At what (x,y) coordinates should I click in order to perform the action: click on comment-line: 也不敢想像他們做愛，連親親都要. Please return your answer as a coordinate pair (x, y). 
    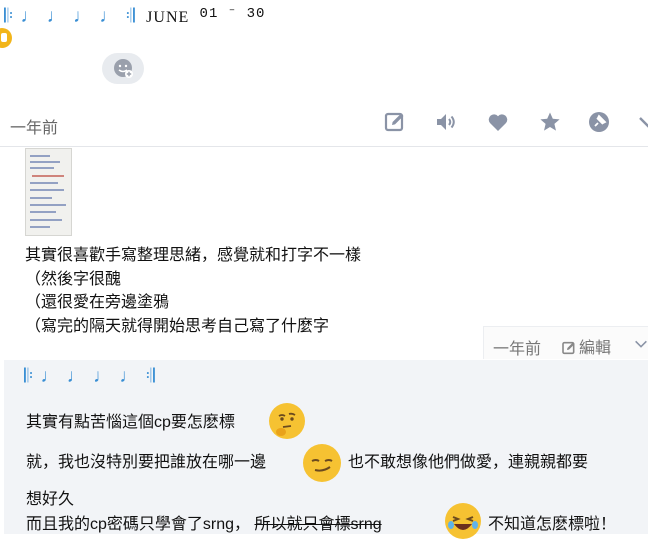
    Looking at the image, I should click on (468, 462).